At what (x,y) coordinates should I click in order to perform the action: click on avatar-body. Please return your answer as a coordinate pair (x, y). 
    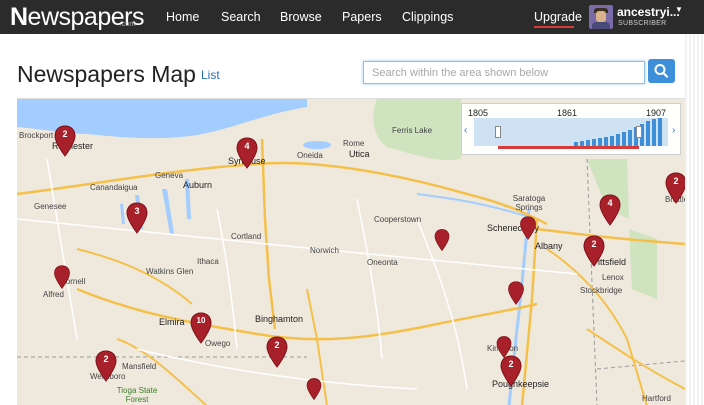
    Looking at the image, I should click on (601, 25).